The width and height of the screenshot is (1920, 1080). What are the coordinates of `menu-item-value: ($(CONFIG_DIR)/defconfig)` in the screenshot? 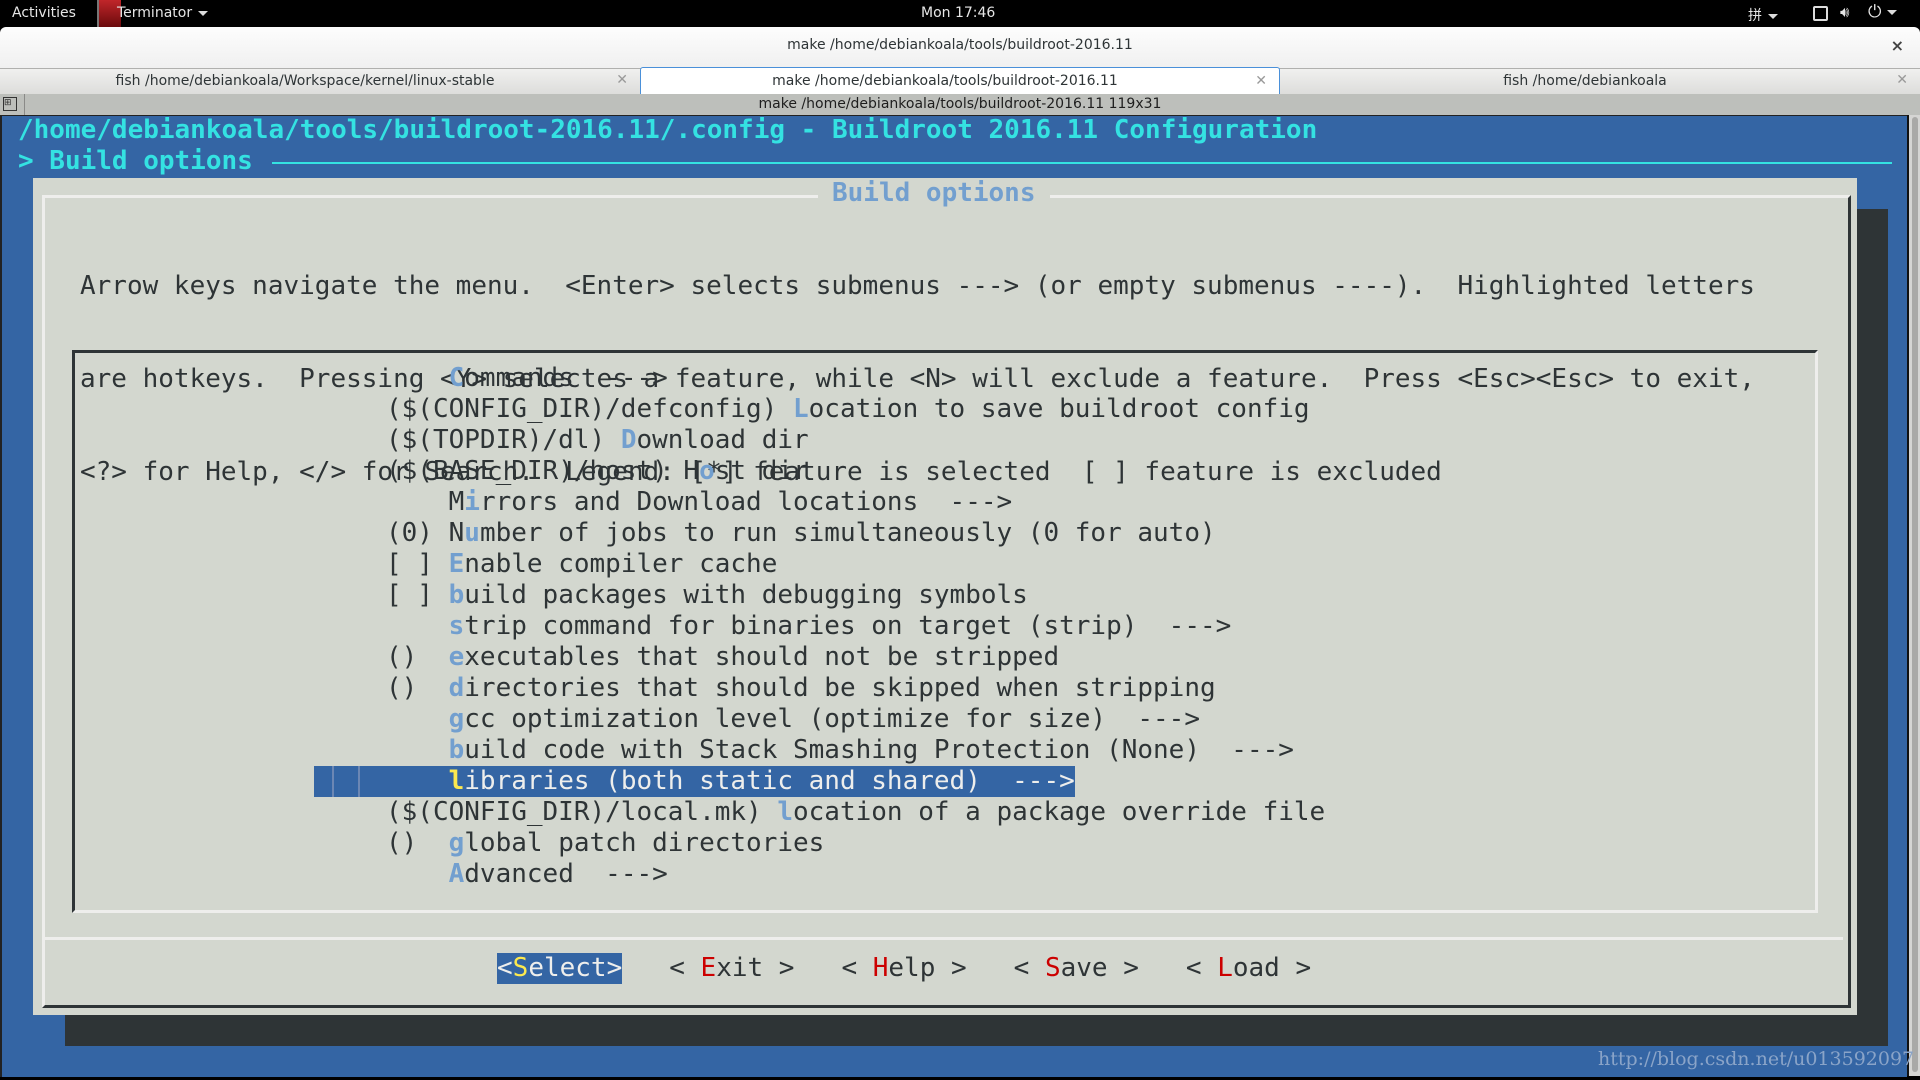 It's located at (589, 409).